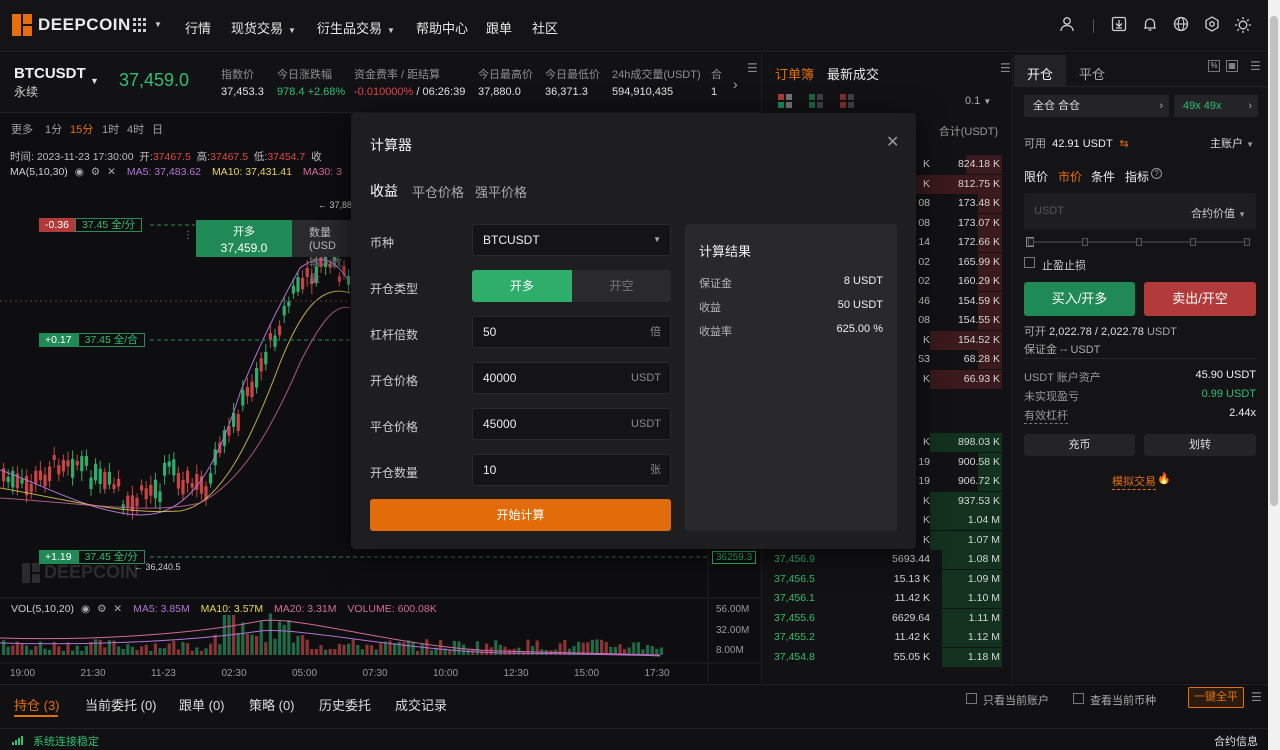 The image size is (1280, 750). I want to click on tf-15m: 15分, so click(81, 129).